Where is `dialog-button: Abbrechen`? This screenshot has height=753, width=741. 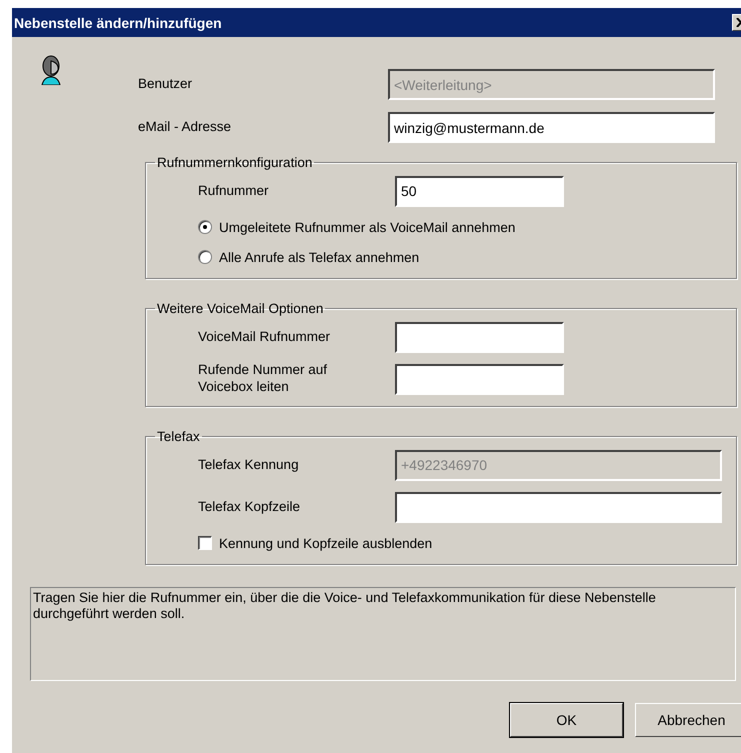
dialog-button: Abbrechen is located at coordinates (688, 720).